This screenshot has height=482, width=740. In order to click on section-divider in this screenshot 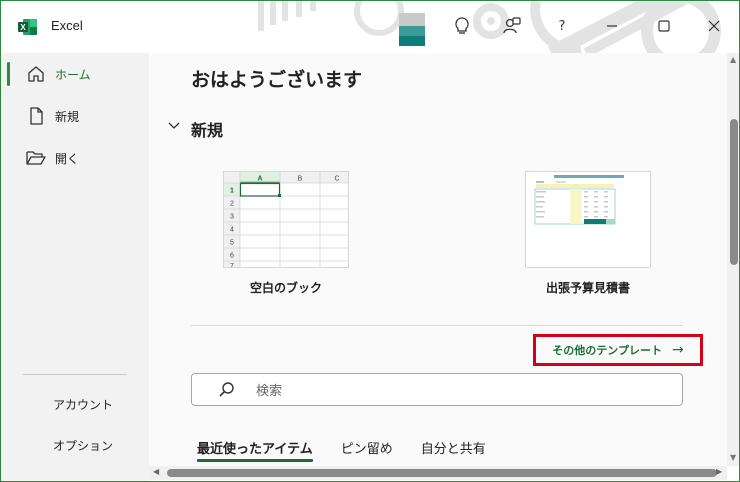, I will do `click(437, 325)`.